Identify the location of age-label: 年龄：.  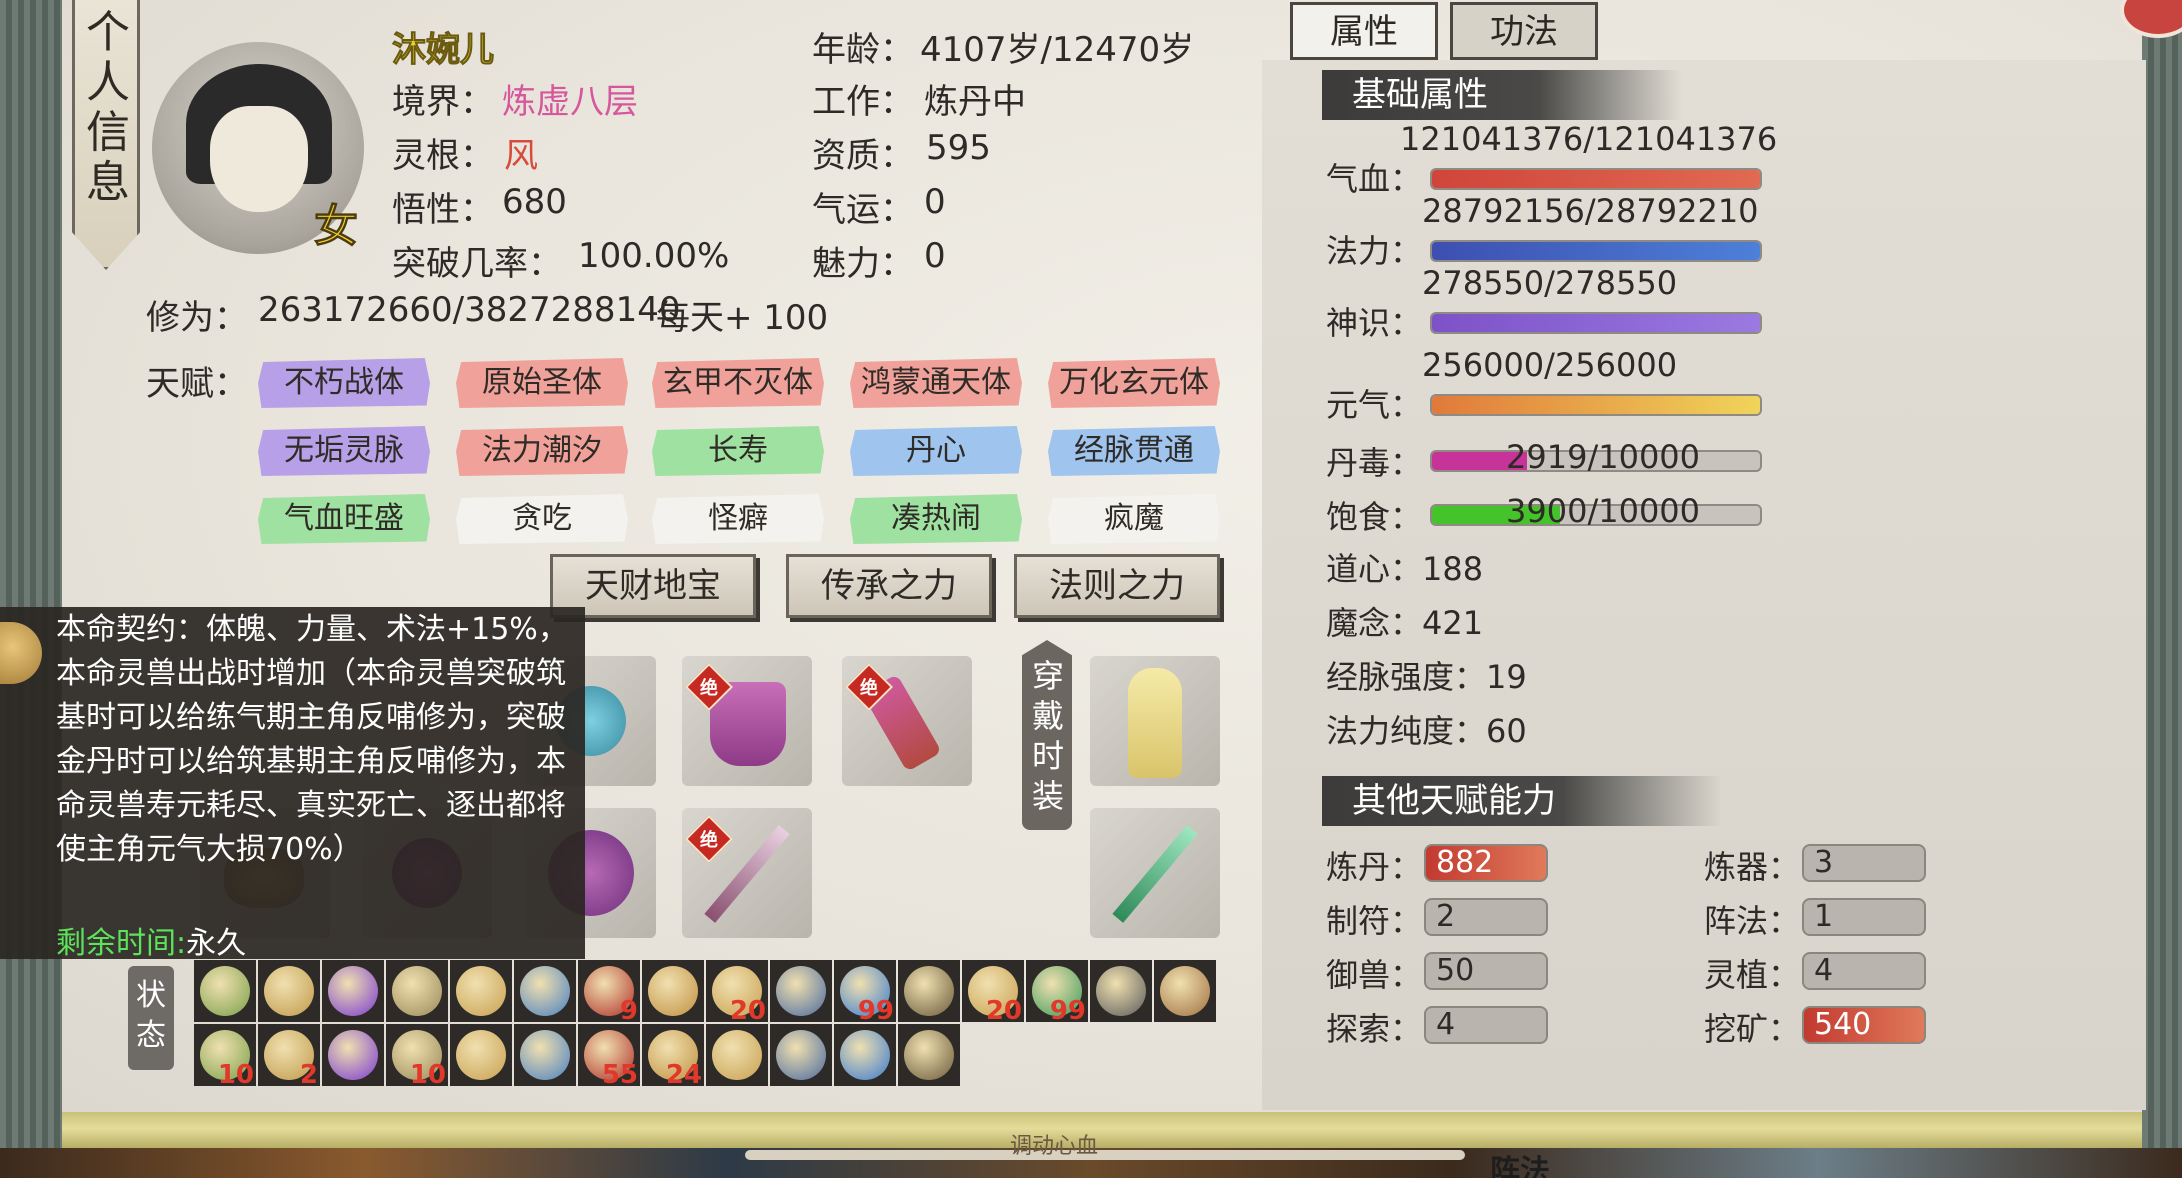
(863, 50).